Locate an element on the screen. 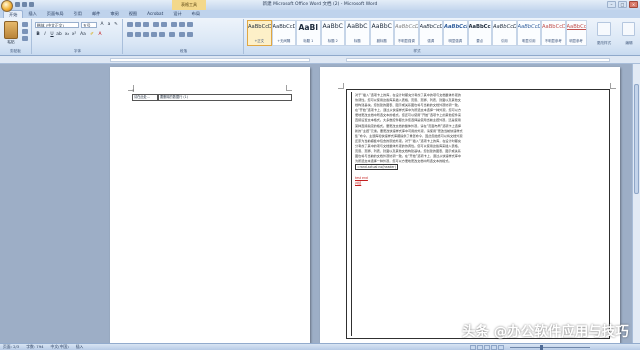 Image resolution: width=640 pixels, height=350 pixels. style-tile: AaBbCcDd +正文 is located at coordinates (259, 33).